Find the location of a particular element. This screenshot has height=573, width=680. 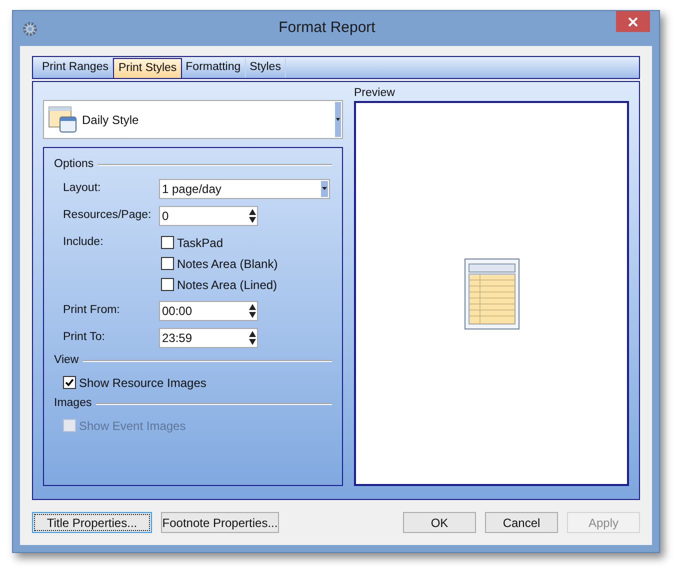

checkbox-label: Show Resource Images is located at coordinates (142, 383).